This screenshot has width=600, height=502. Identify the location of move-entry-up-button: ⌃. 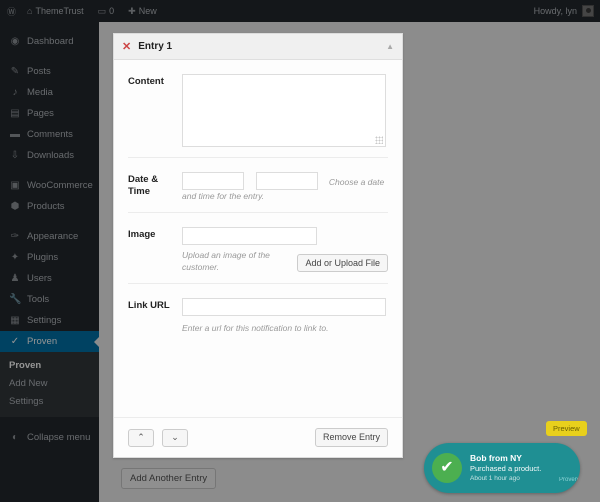
(141, 437).